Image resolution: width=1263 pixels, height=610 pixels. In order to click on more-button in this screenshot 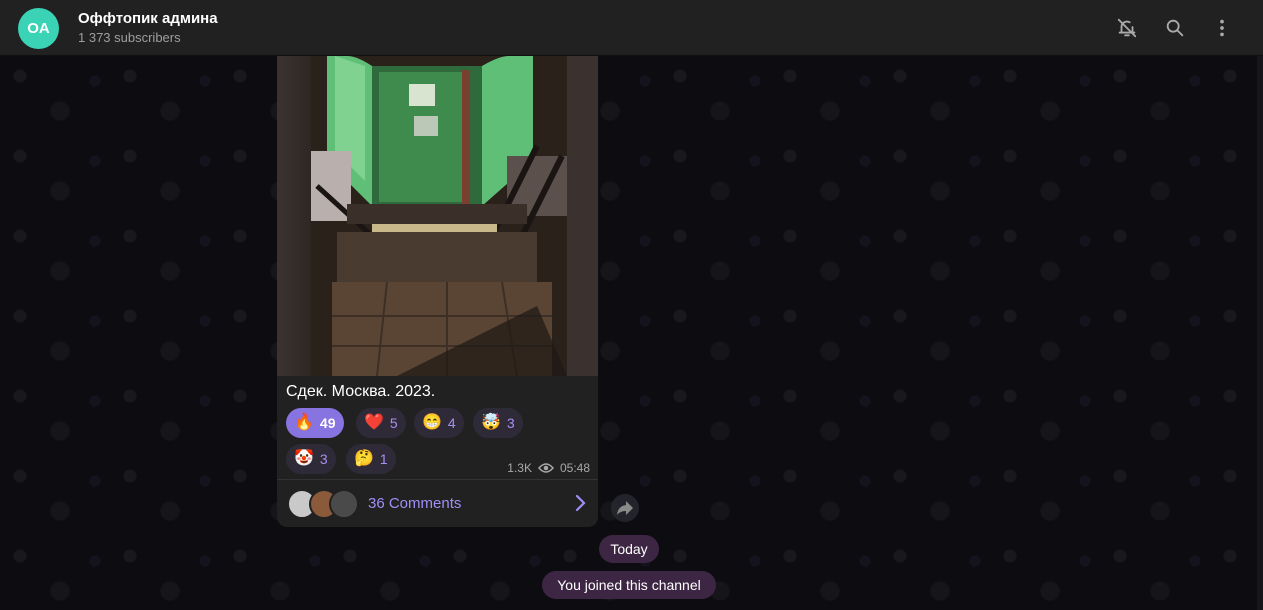, I will do `click(1222, 28)`.